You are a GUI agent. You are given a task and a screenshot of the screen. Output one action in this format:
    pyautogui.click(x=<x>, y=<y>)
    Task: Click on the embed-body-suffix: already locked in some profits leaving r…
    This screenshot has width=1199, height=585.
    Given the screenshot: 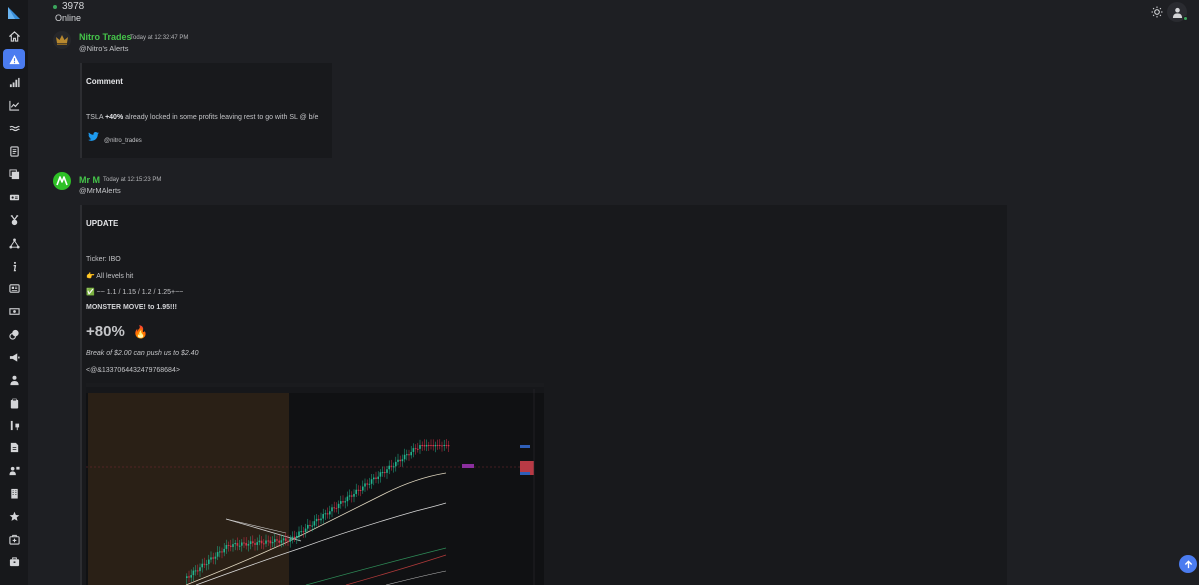 What is the action you would take?
    pyautogui.click(x=221, y=117)
    